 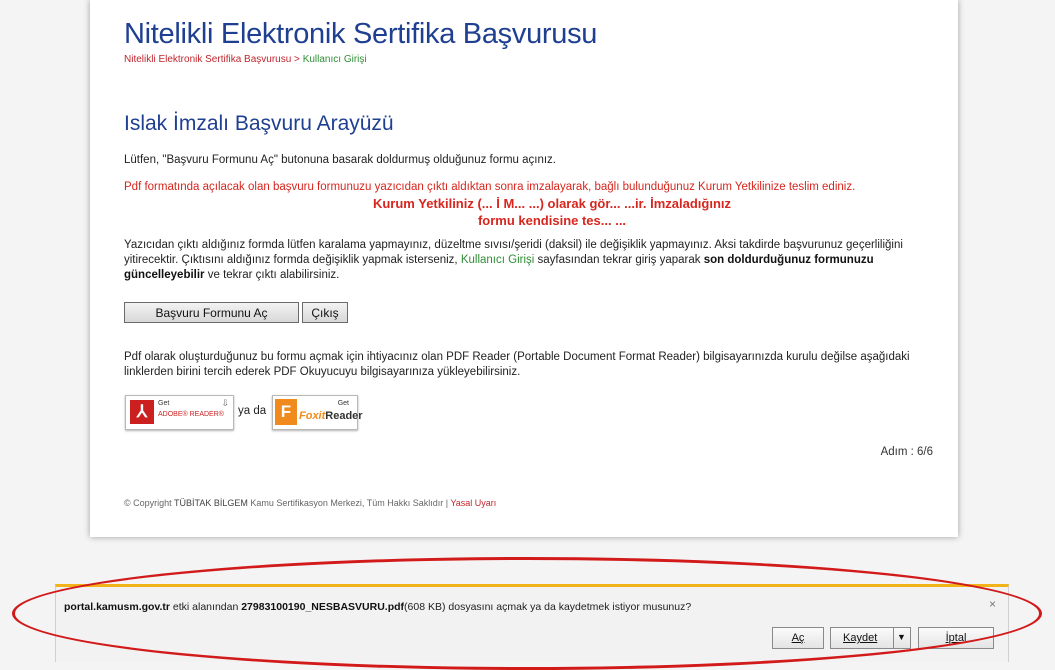 What do you see at coordinates (117, 607) in the screenshot?
I see `download-site: portal.kamusm.gov.tr` at bounding box center [117, 607].